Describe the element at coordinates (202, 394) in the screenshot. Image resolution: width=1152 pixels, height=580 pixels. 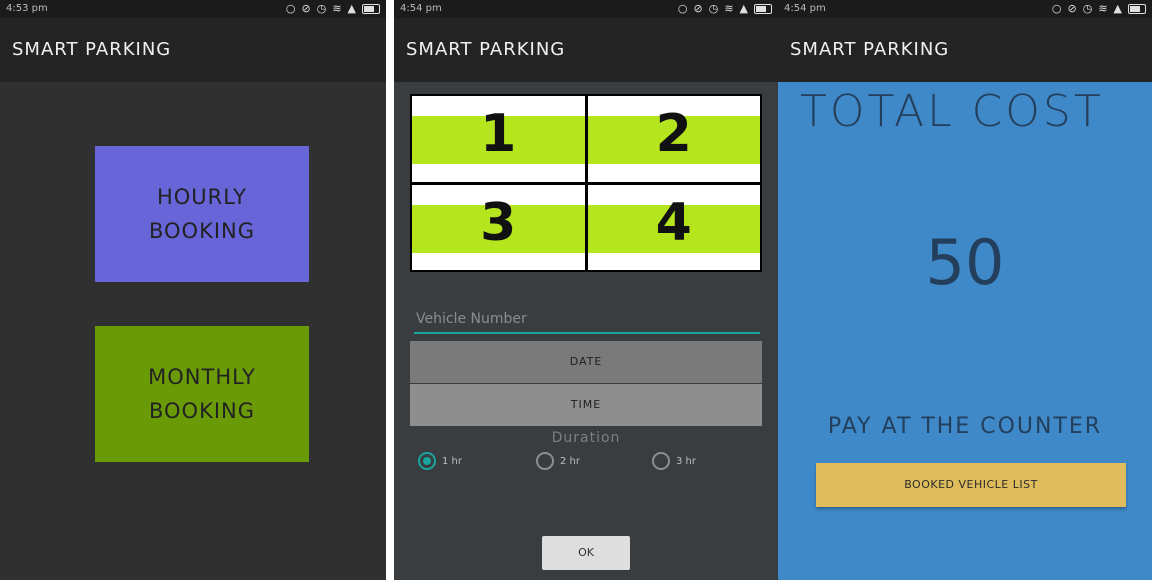
I see `monthly-booking-button: MONTHLY BOOKING` at that location.